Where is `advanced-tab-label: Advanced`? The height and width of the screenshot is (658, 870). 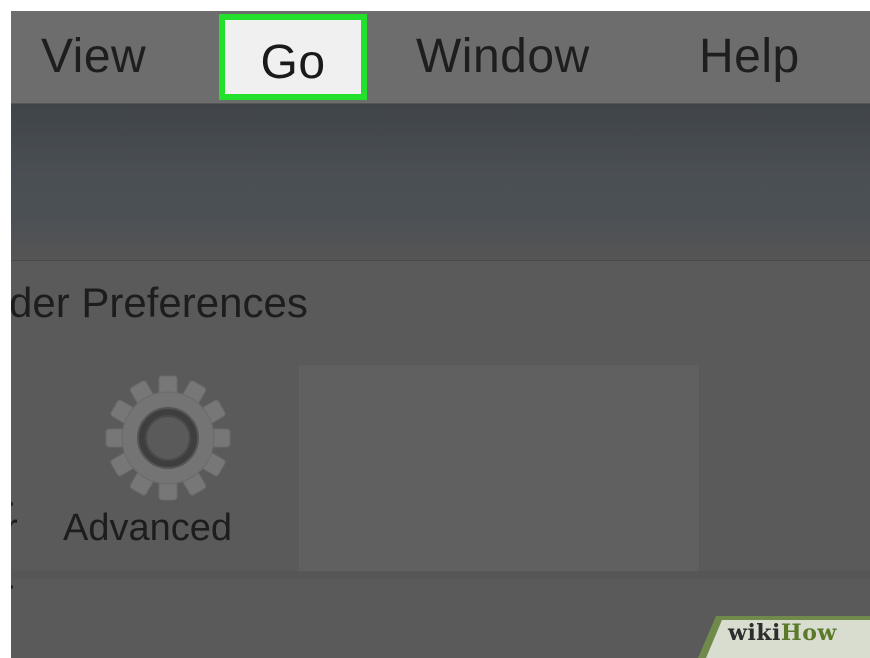 advanced-tab-label: Advanced is located at coordinates (147, 528).